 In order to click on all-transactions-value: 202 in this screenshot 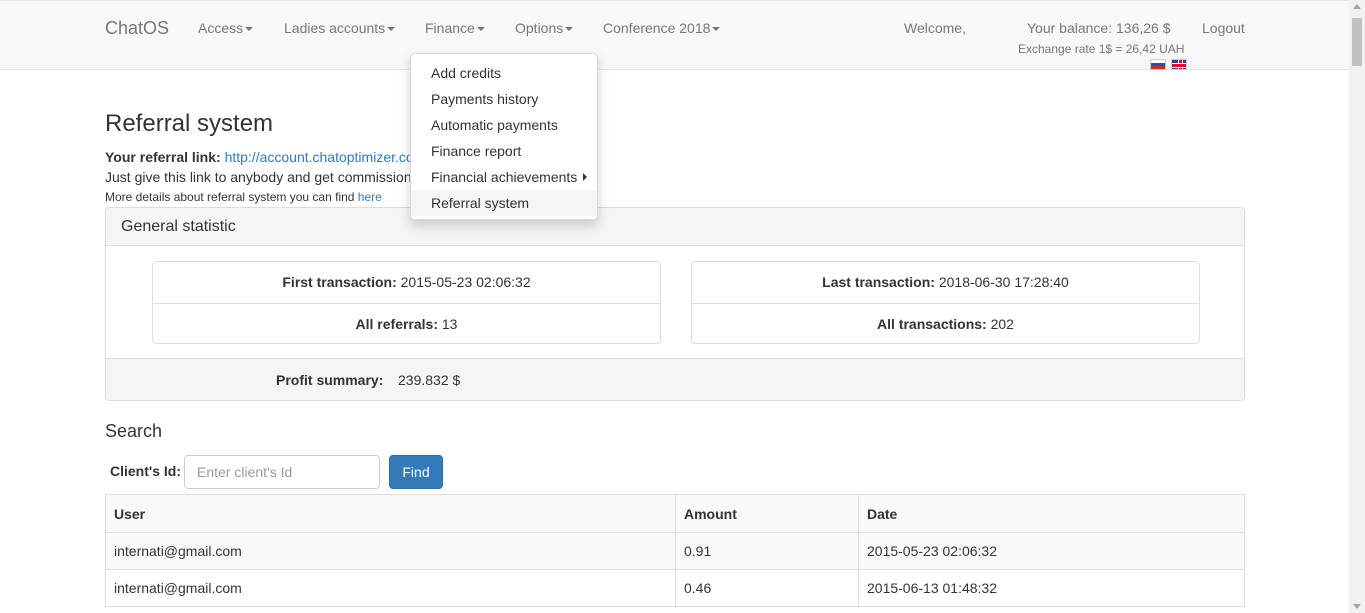, I will do `click(1002, 324)`.